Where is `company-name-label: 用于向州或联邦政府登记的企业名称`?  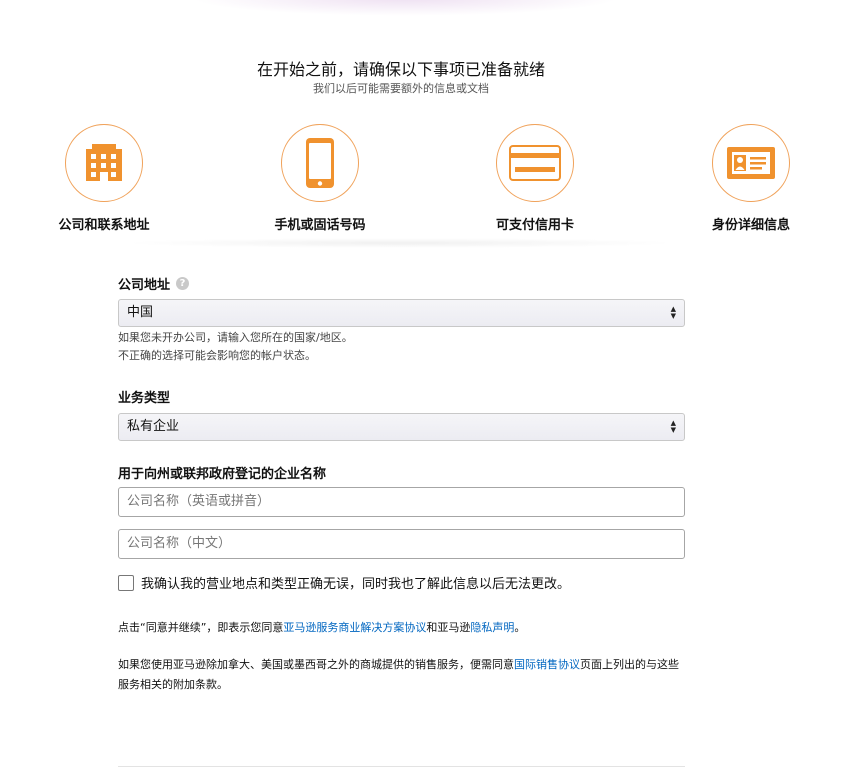
company-name-label: 用于向州或联邦政府登记的企业名称 is located at coordinates (222, 474).